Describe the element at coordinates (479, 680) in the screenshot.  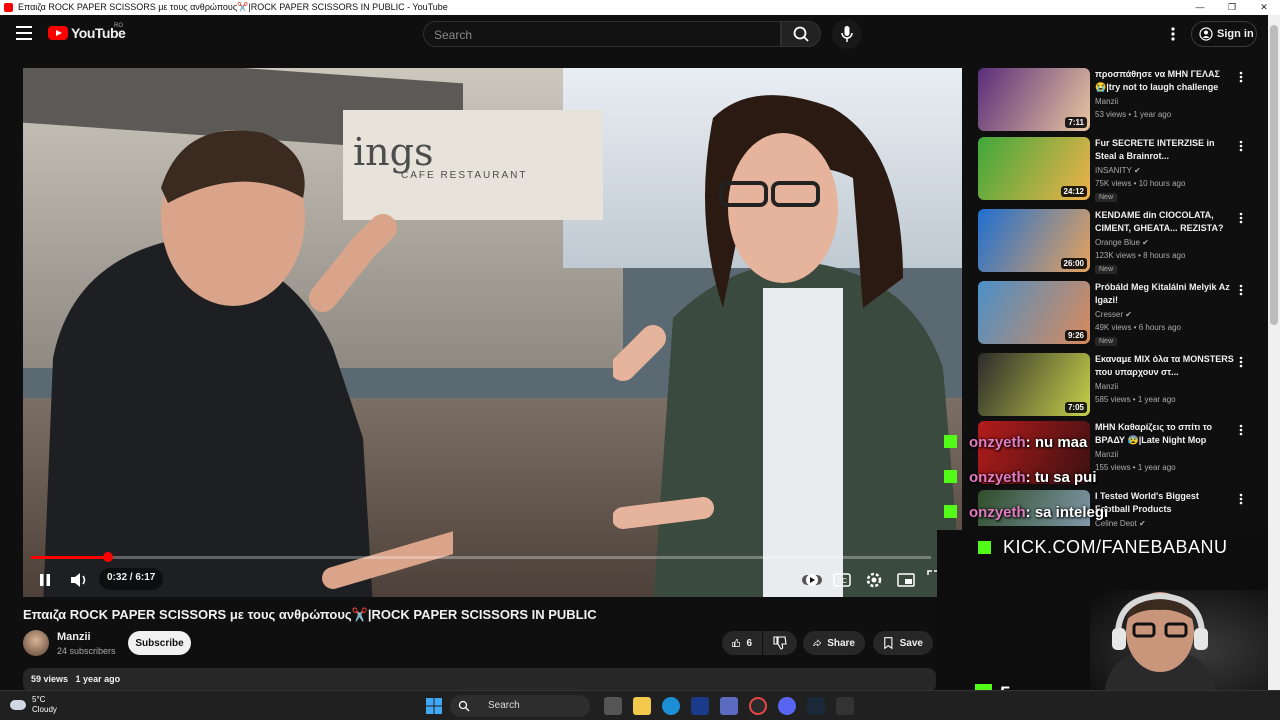
I see `description-box: 59 views 1 year ago` at that location.